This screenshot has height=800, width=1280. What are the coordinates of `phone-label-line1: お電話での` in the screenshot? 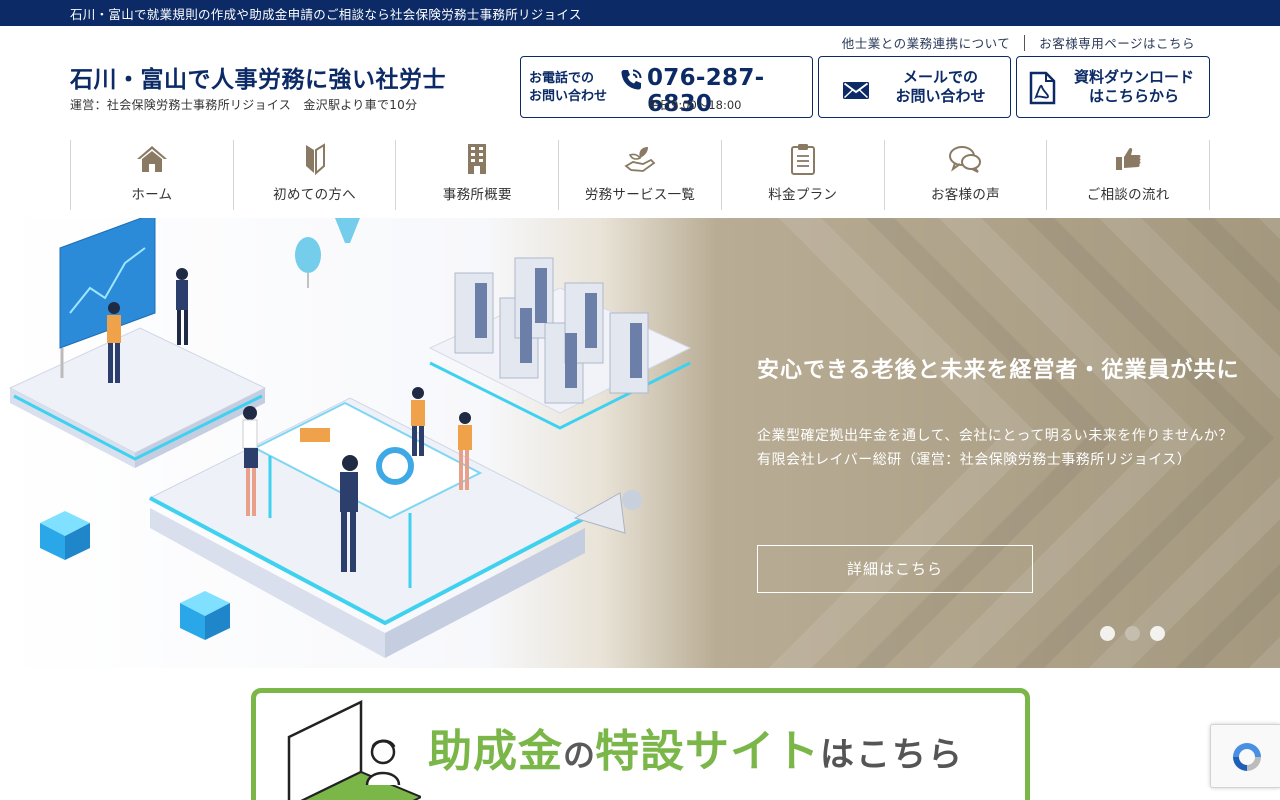 It's located at (562, 78).